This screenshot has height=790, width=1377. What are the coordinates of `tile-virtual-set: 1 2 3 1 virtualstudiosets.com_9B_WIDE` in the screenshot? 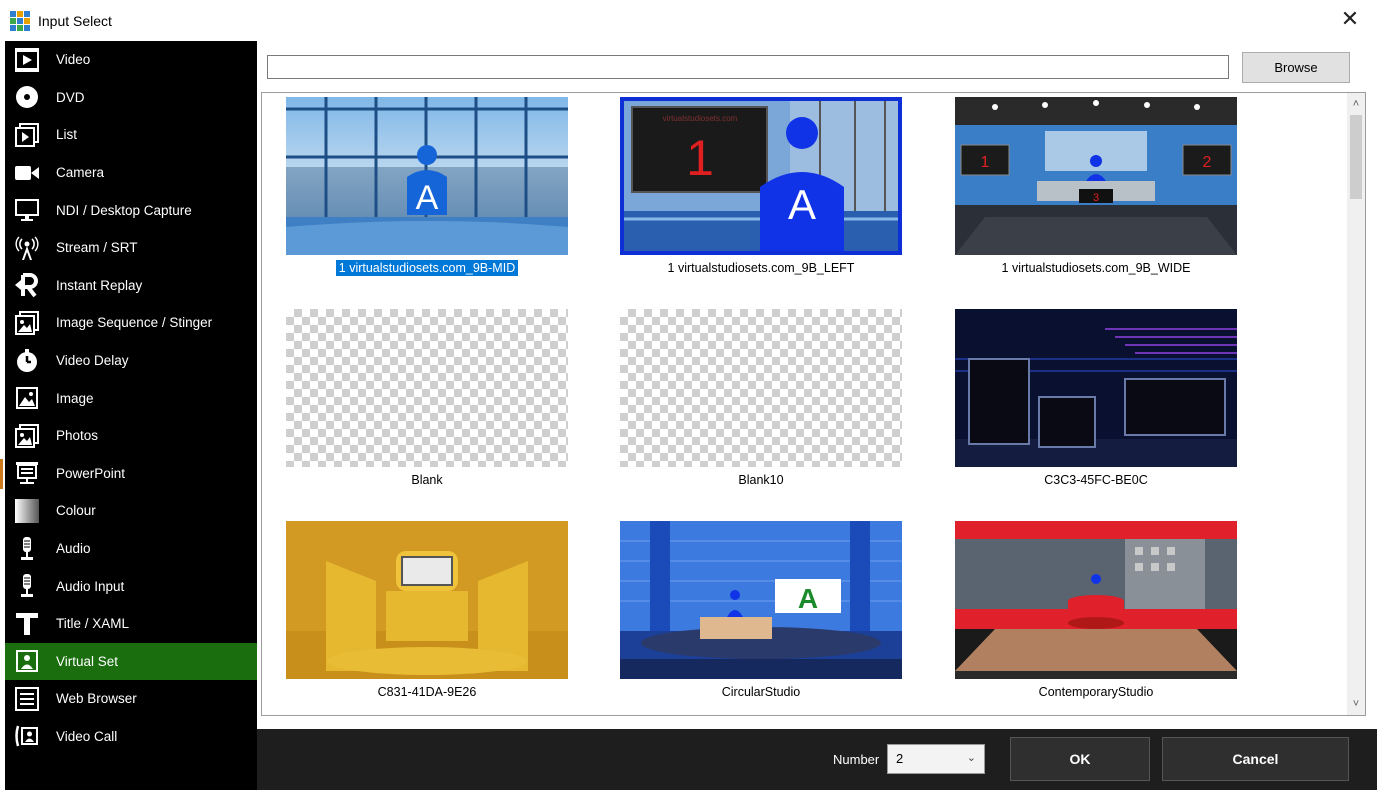 It's located at (1096, 187).